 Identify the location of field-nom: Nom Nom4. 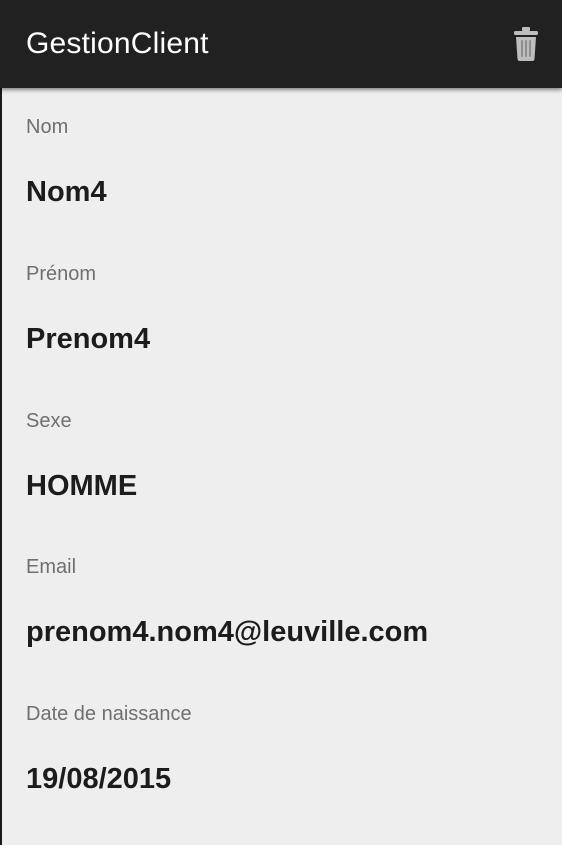
(286, 162).